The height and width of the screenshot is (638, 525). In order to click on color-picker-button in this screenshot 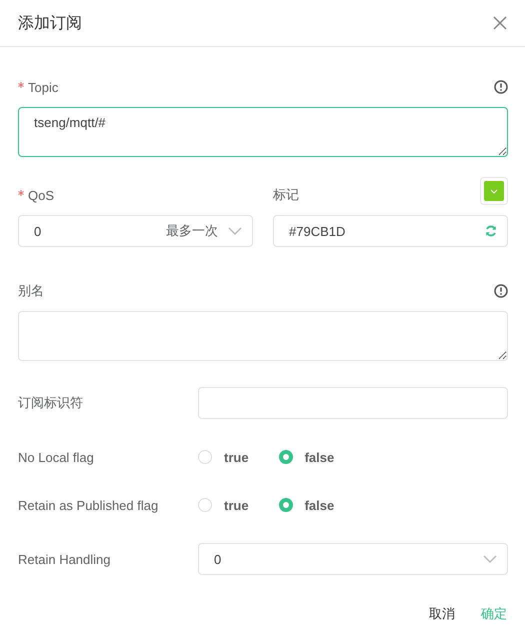, I will do `click(494, 191)`.